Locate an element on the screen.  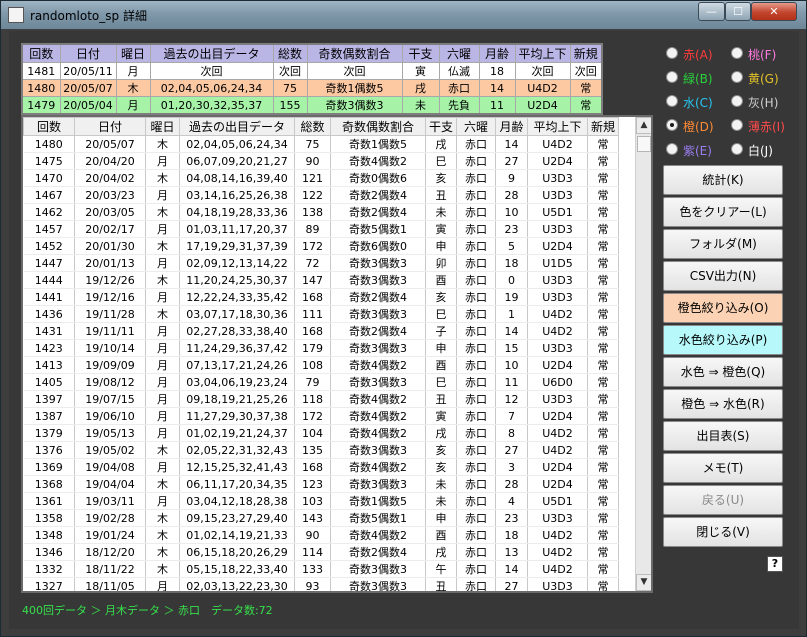
radio-label: 紫(E) is located at coordinates (697, 151).